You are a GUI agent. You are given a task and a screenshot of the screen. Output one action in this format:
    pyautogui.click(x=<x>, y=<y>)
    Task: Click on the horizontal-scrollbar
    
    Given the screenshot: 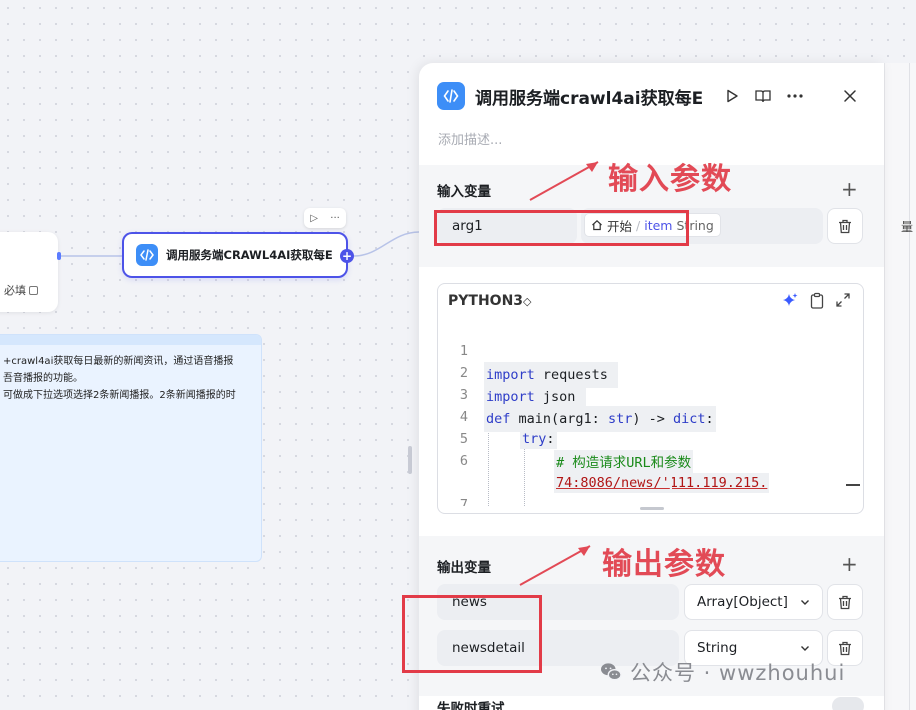 What is the action you would take?
    pyautogui.click(x=652, y=508)
    